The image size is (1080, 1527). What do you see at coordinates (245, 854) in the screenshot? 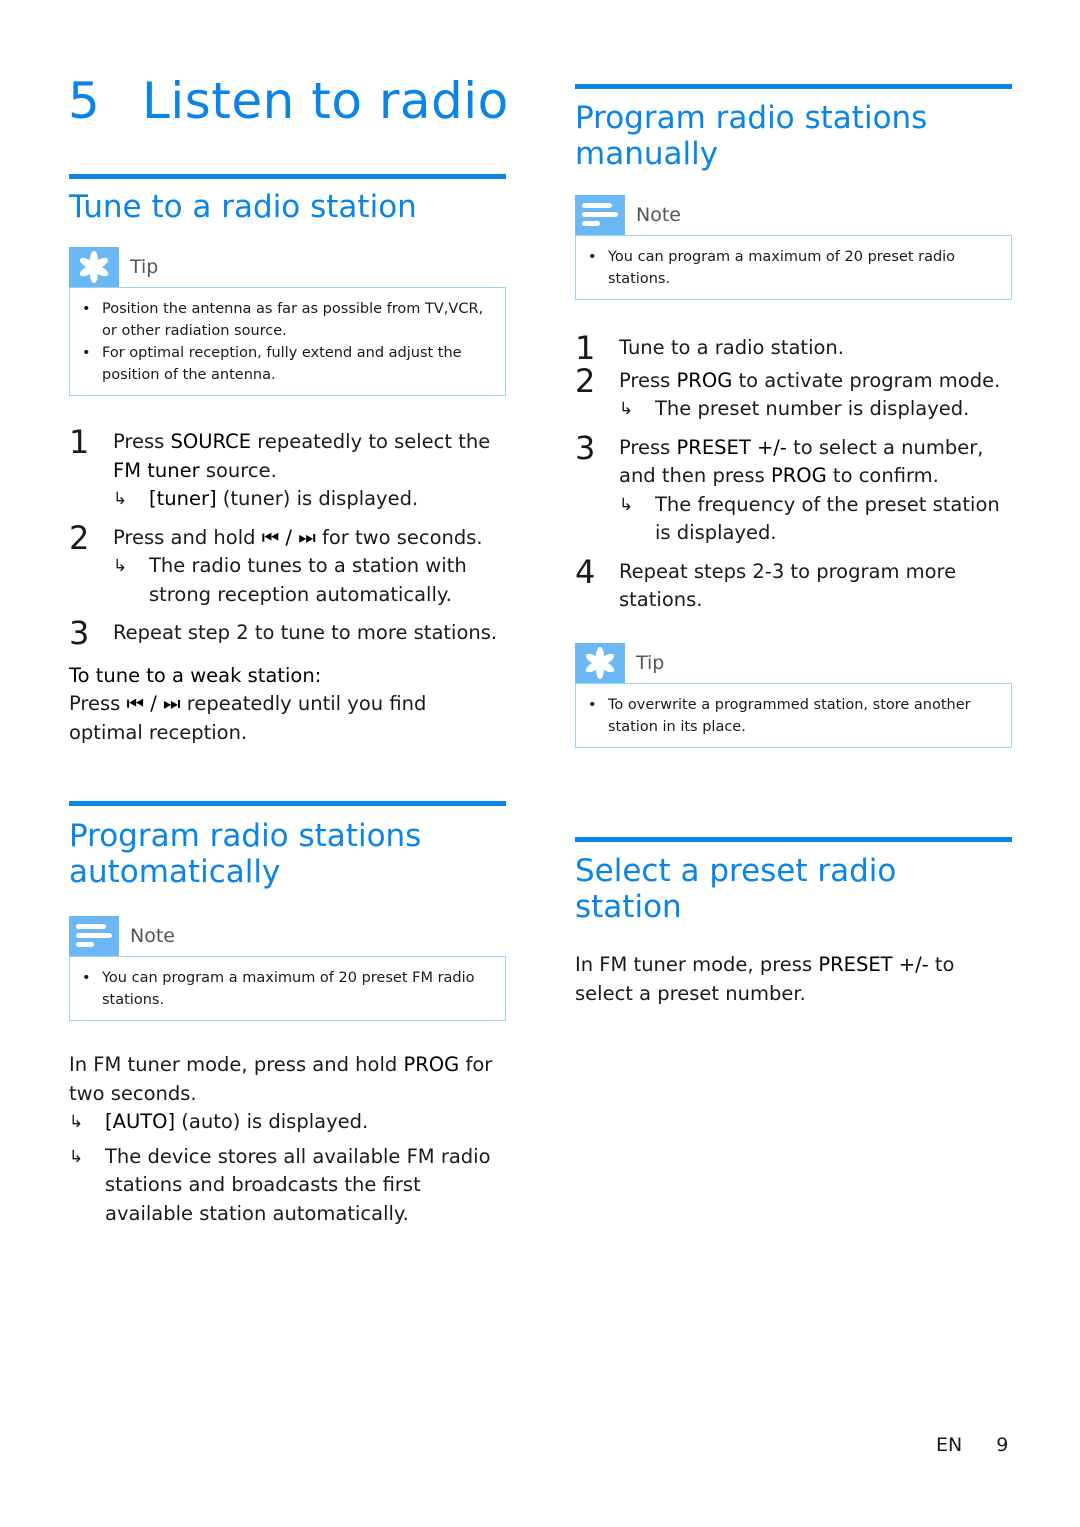
I see `section-heading: Program radio stations automatically` at bounding box center [245, 854].